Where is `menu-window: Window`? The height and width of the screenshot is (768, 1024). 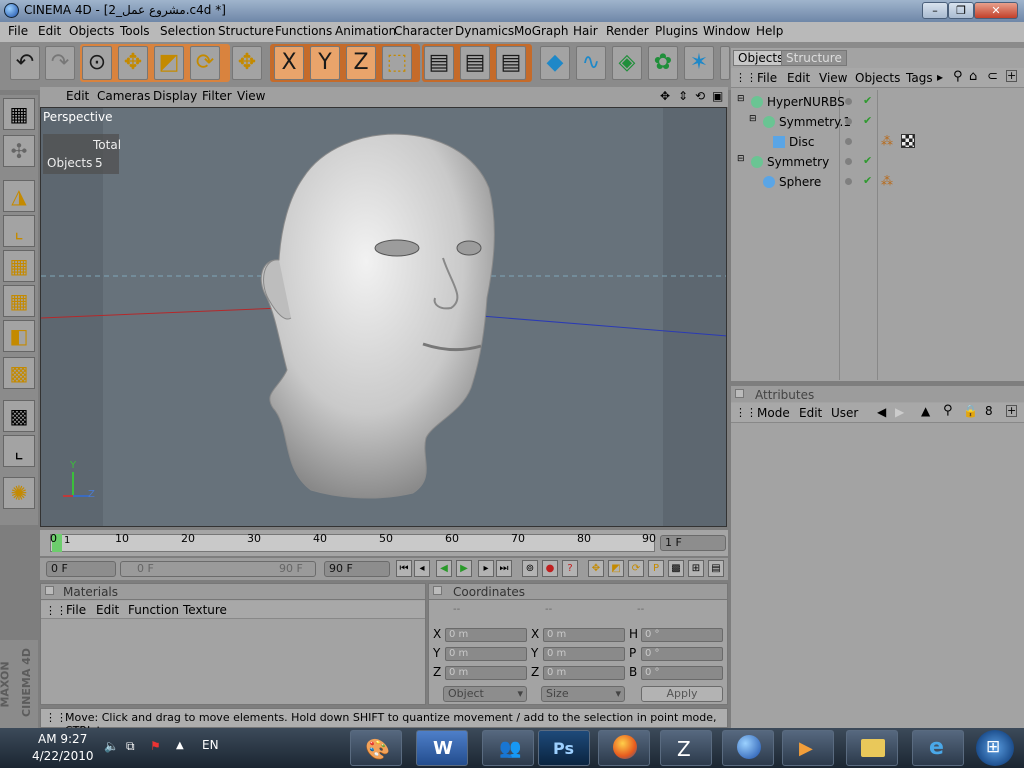 menu-window: Window is located at coordinates (726, 31).